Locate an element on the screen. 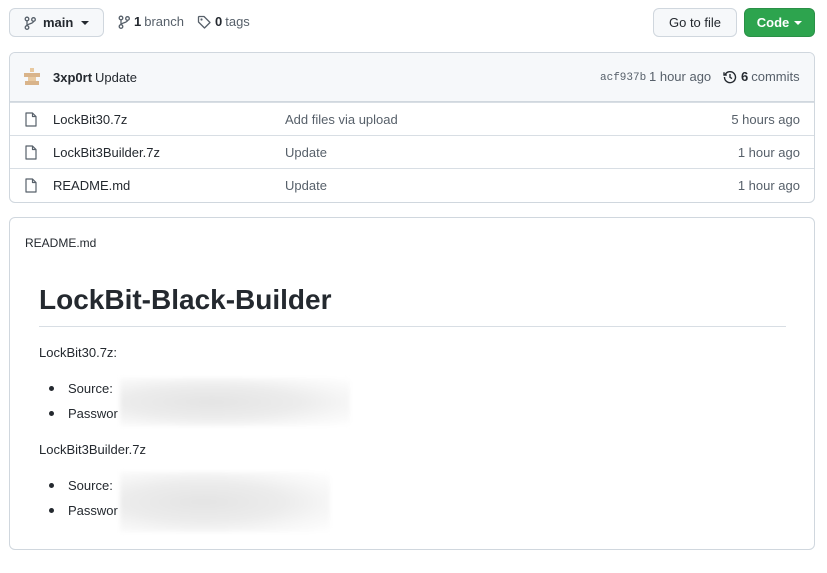  file-name: LockBit3Builder.7z is located at coordinates (106, 152).